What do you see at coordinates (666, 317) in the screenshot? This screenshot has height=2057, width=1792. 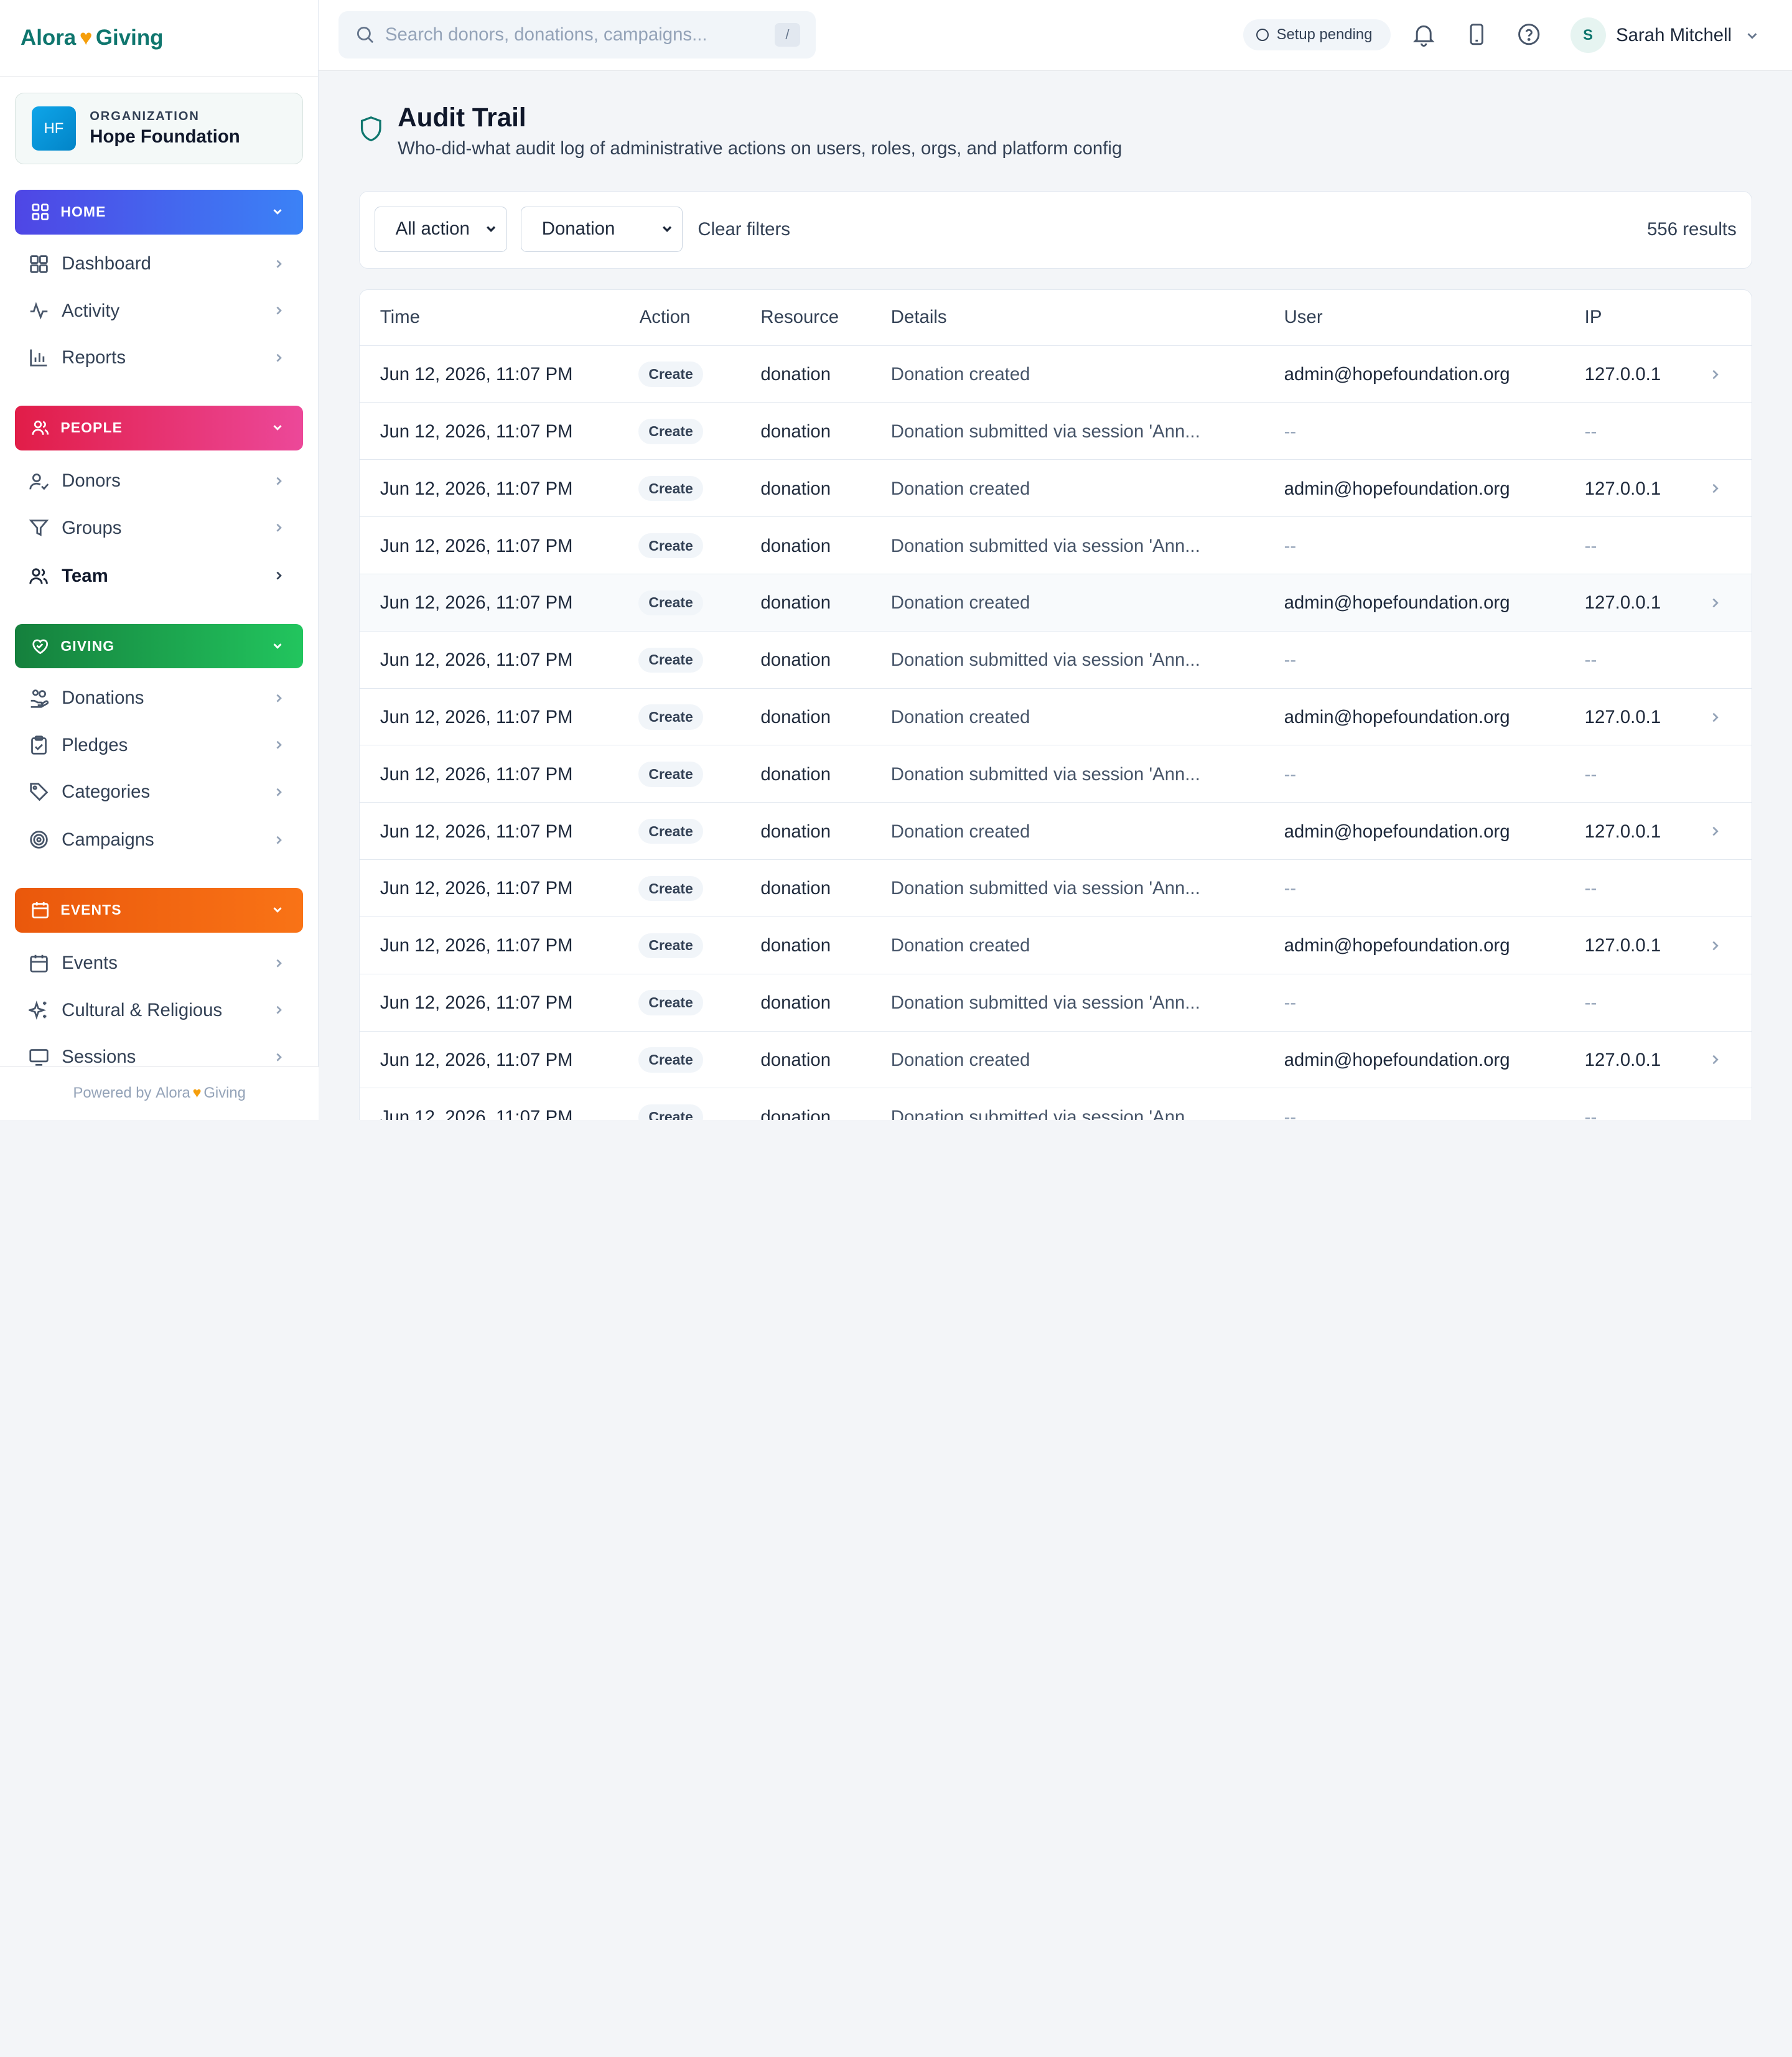 I see `column-header-action: Action` at bounding box center [666, 317].